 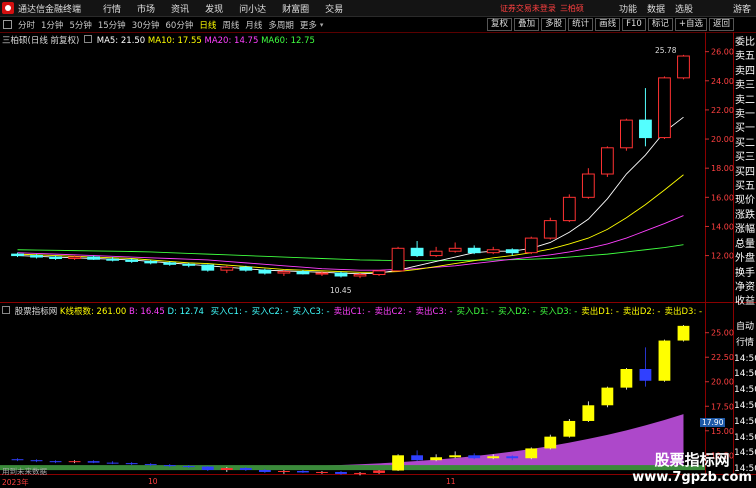 What do you see at coordinates (722, 226) in the screenshot?
I see `price-tick-label: 14.00` at bounding box center [722, 226].